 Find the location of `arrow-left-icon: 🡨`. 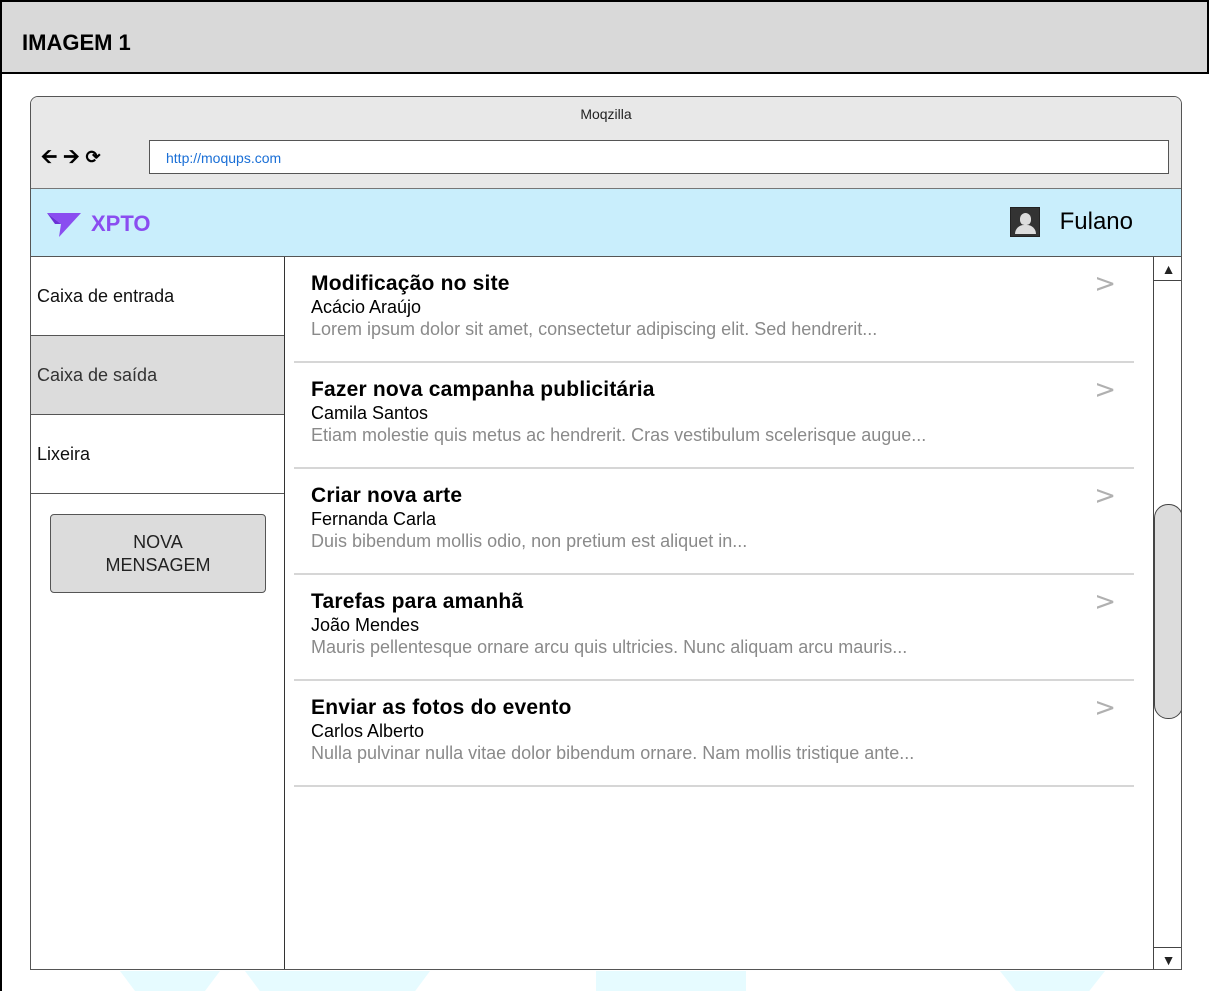

arrow-left-icon: 🡨 is located at coordinates (49, 157).